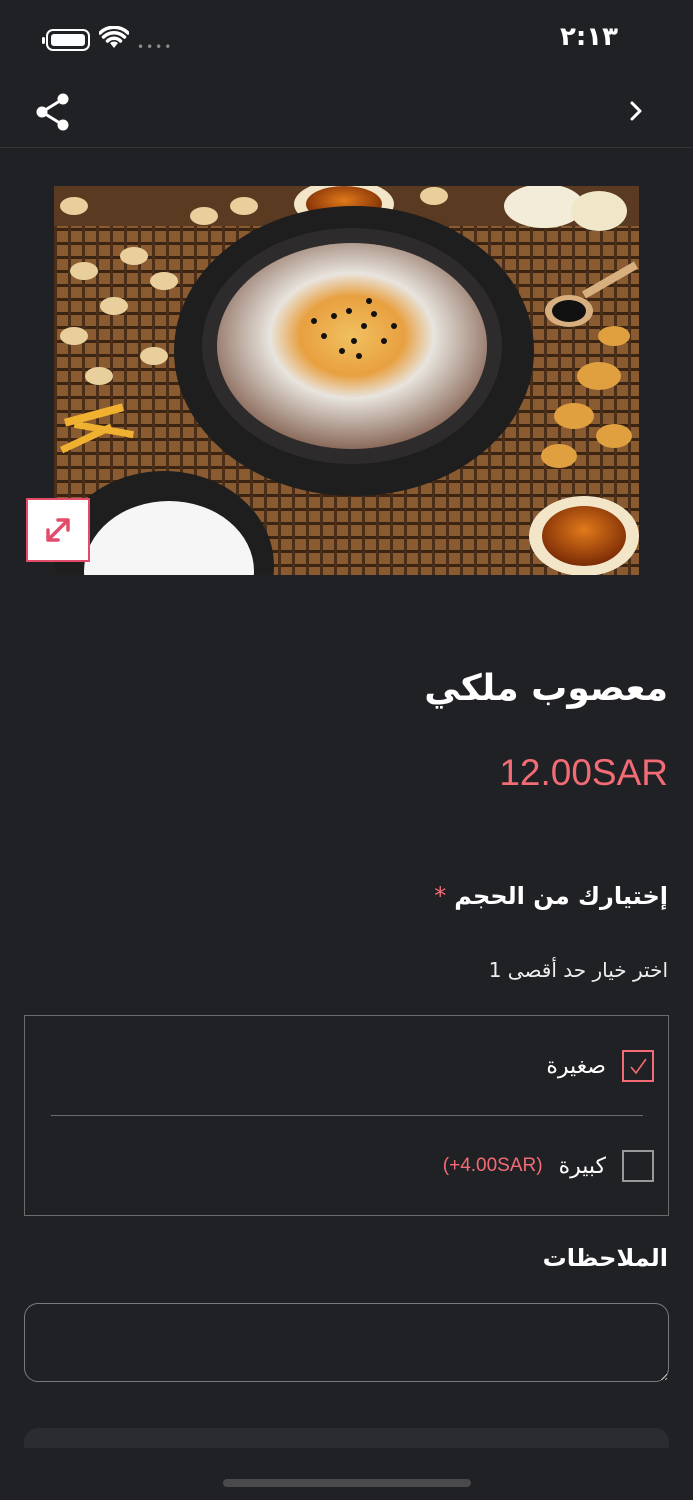 The height and width of the screenshot is (1500, 693). I want to click on size-section-label: إختيارك من الحجم*, so click(551, 896).